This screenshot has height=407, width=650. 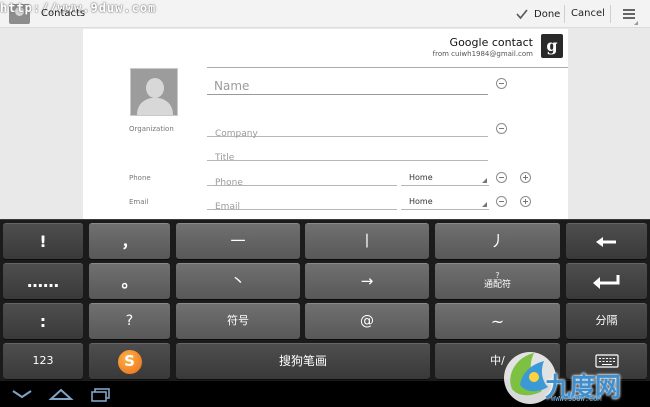 I want to click on key-colon: :, so click(x=43, y=321).